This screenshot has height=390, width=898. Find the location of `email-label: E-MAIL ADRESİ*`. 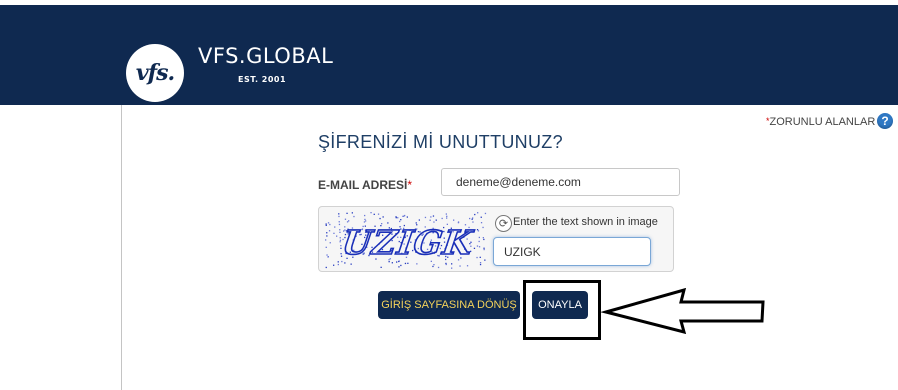

email-label: E-MAIL ADRESİ* is located at coordinates (365, 185).